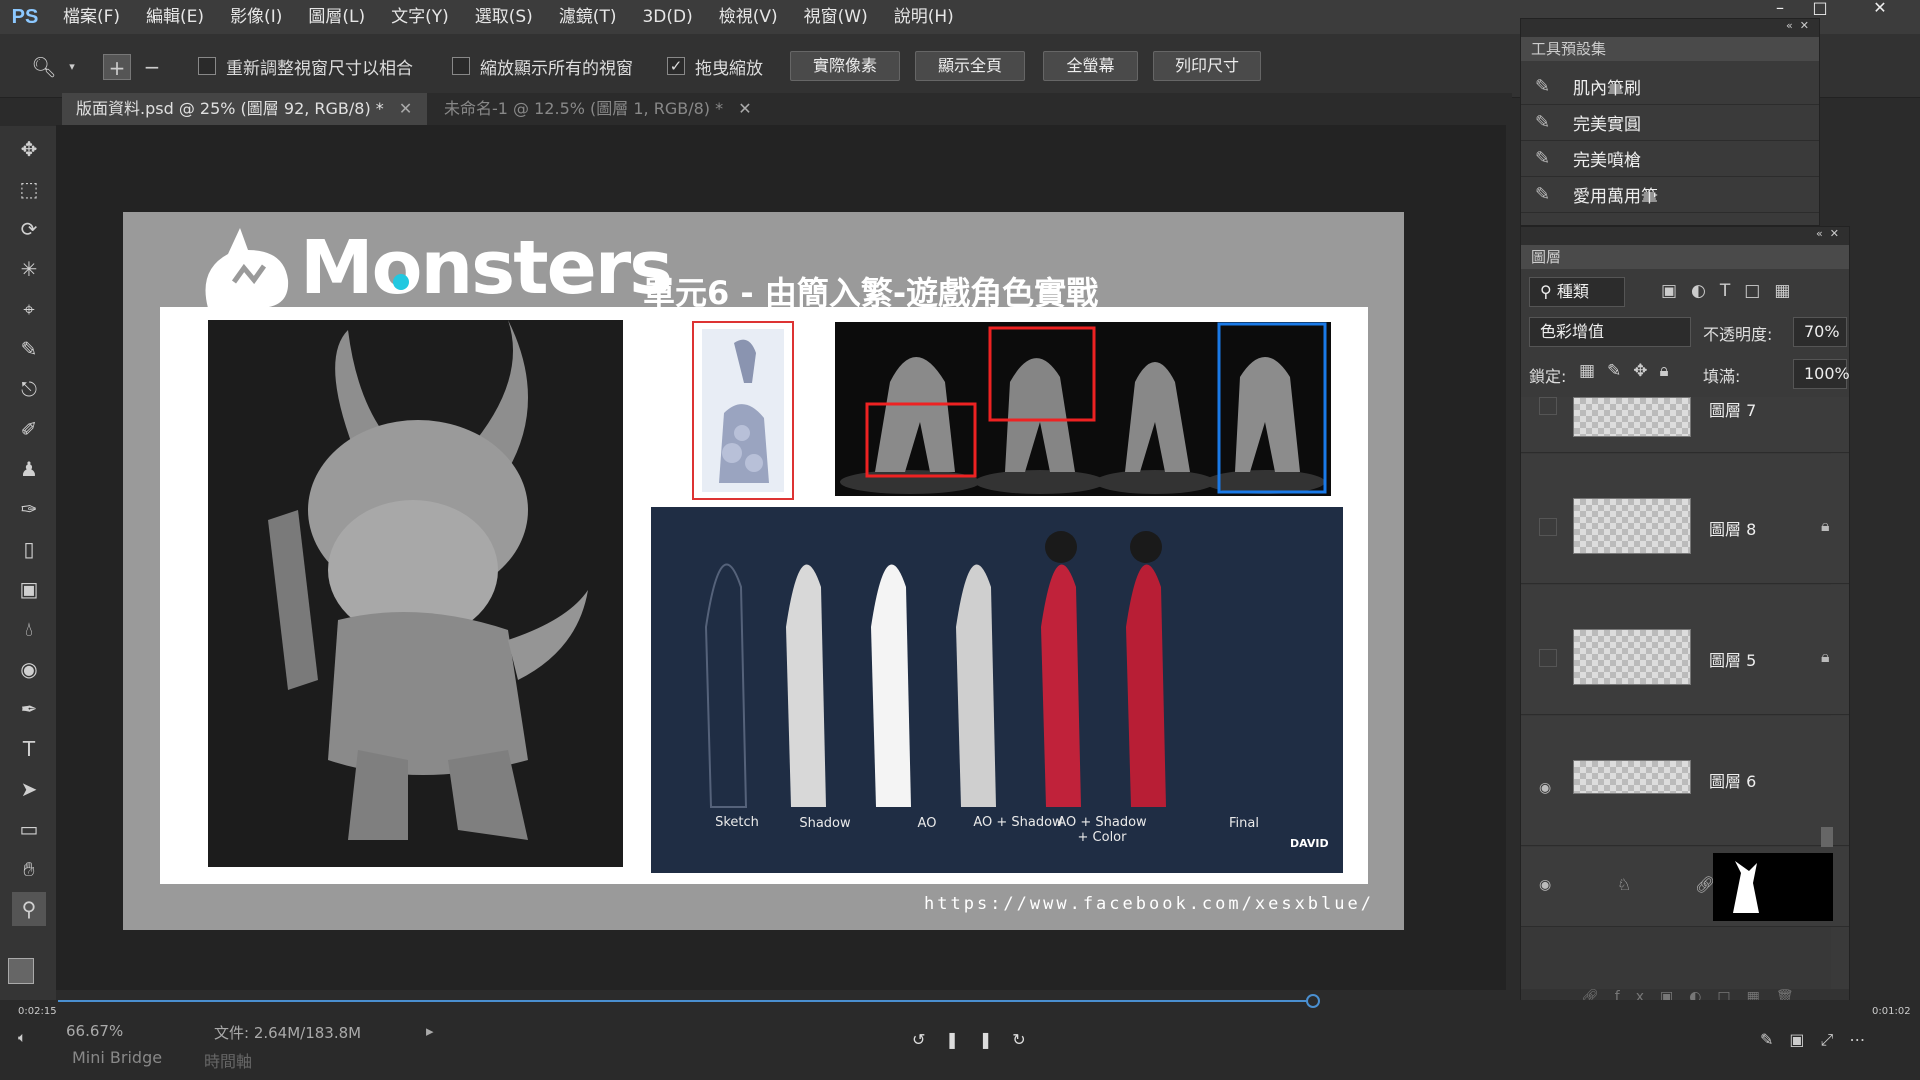 The height and width of the screenshot is (1080, 1920). Describe the element at coordinates (1630, 371) in the screenshot. I see `lock-icons: ▦✎✥🔒︎` at that location.